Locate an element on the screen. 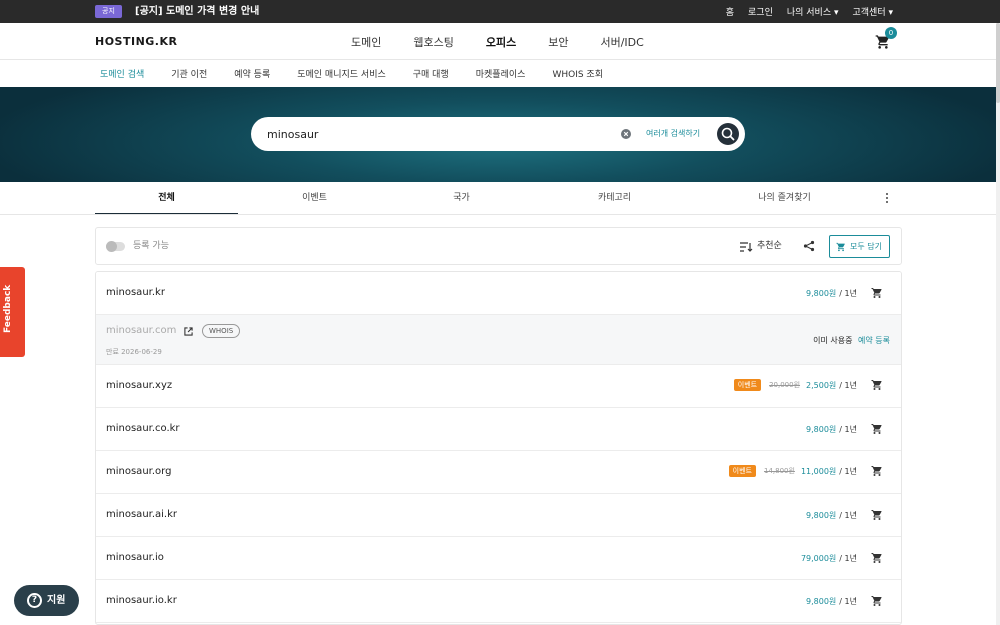  taken-status: 이미 사용중 is located at coordinates (833, 340).